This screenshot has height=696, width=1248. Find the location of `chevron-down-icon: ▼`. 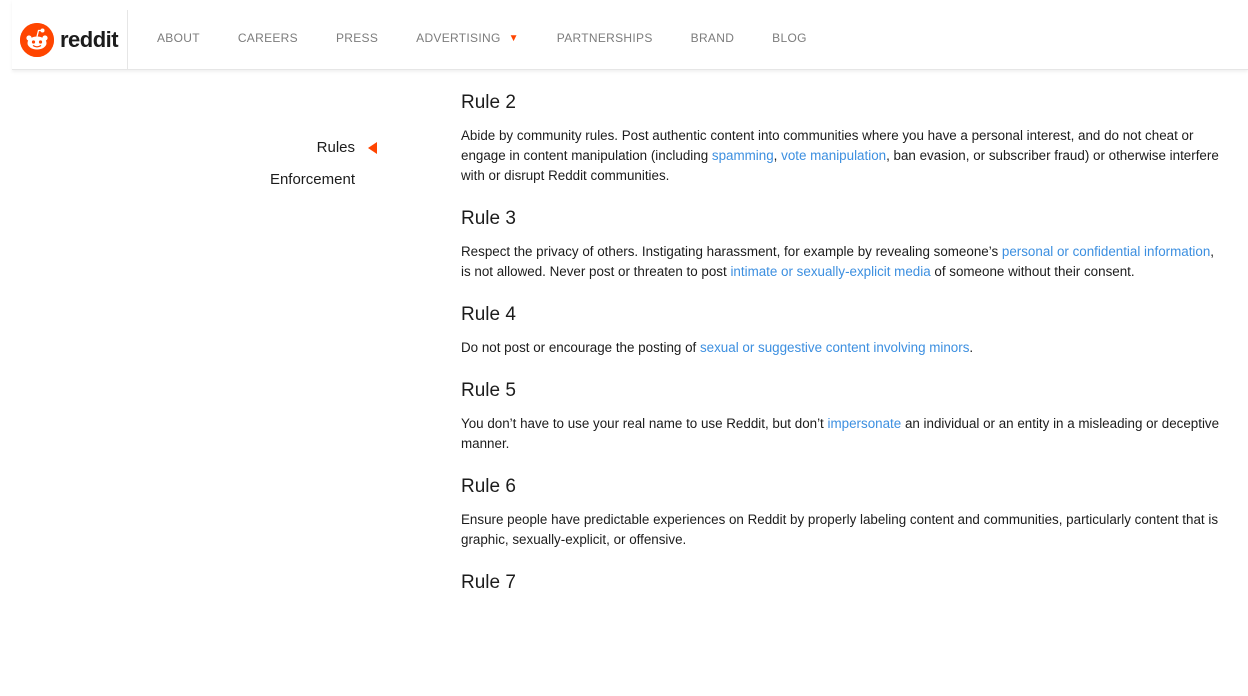

chevron-down-icon: ▼ is located at coordinates (513, 38).